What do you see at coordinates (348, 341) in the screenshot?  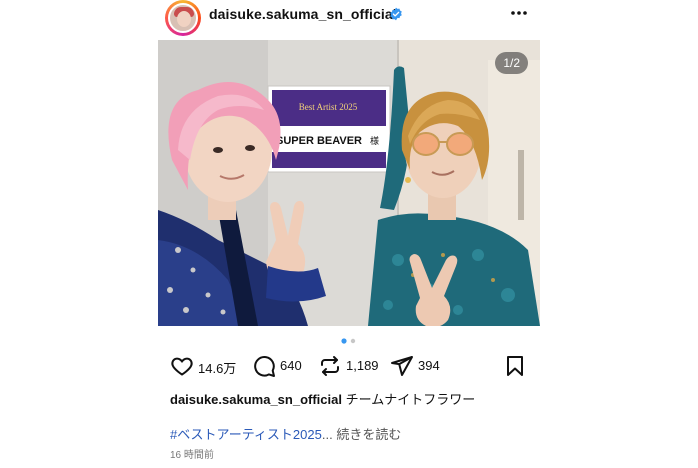 I see `carousel-dots` at bounding box center [348, 341].